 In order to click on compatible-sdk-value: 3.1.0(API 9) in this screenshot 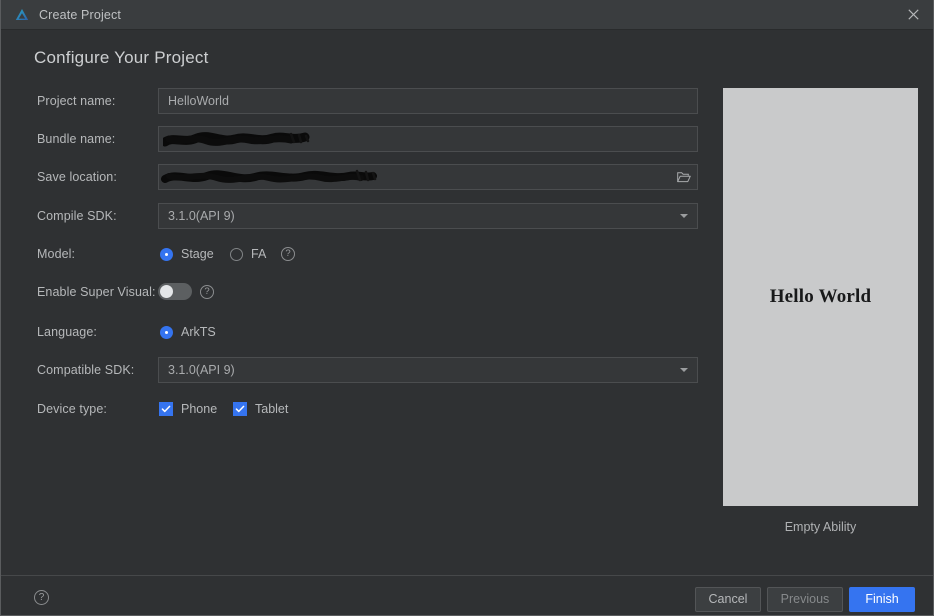, I will do `click(201, 370)`.